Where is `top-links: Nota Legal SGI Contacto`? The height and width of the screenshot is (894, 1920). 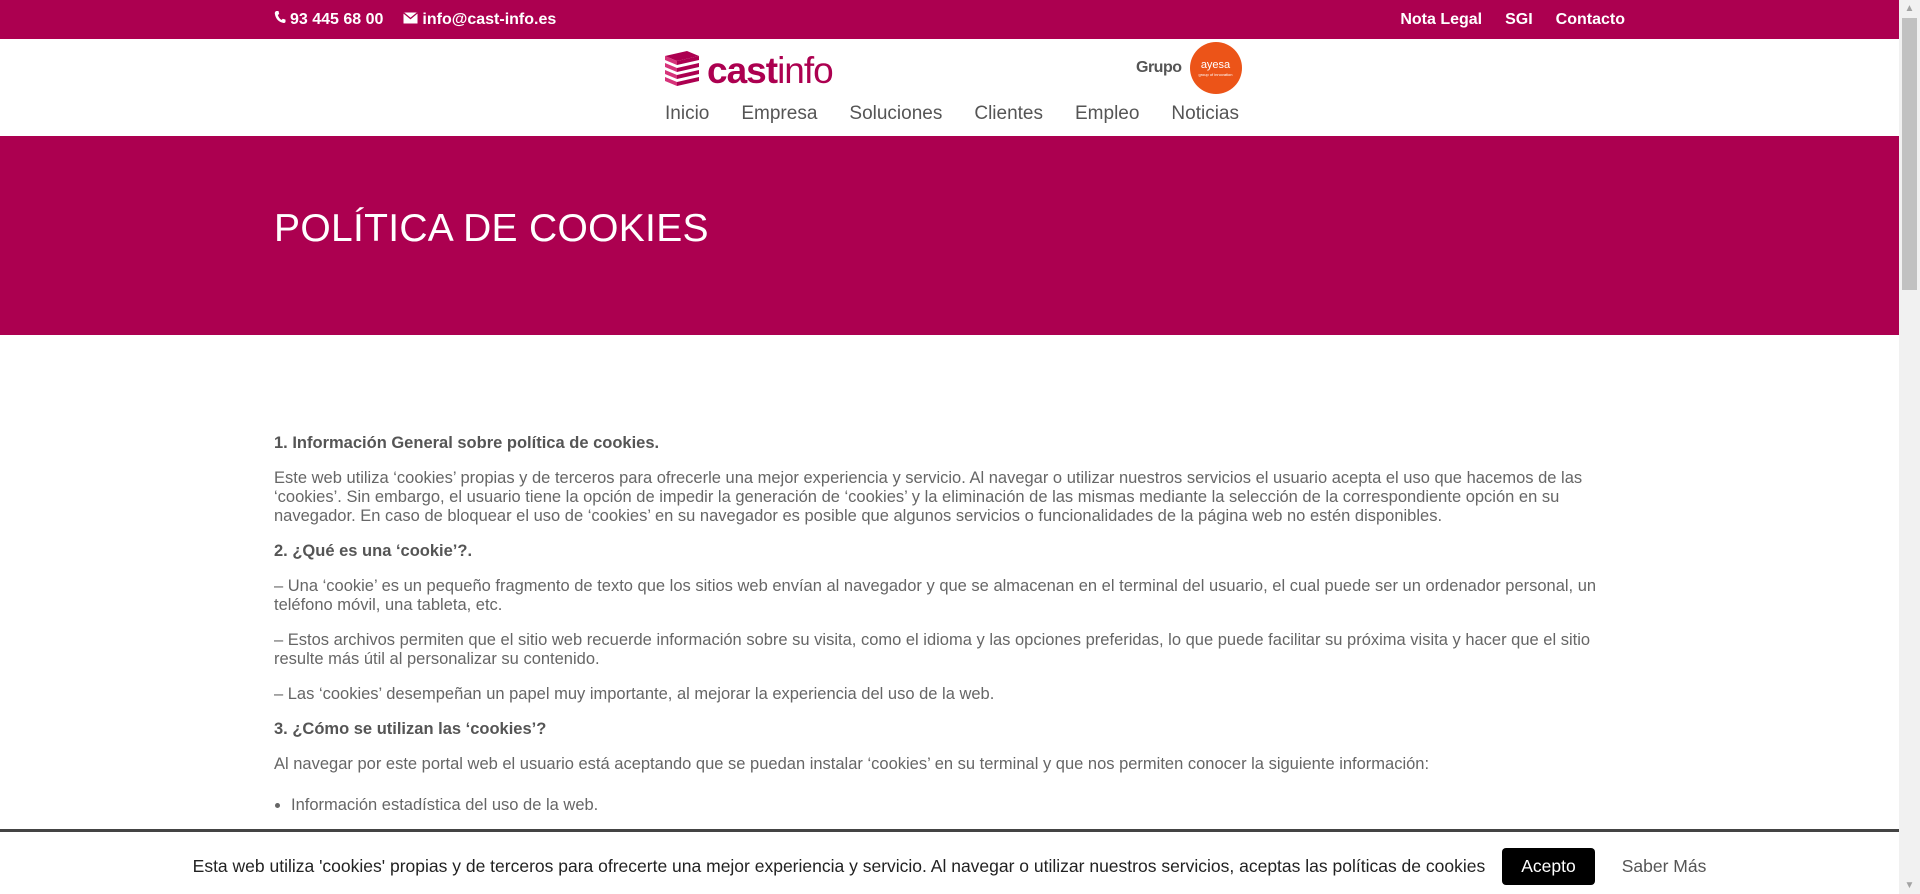 top-links: Nota Legal SGI Contacto is located at coordinates (1512, 19).